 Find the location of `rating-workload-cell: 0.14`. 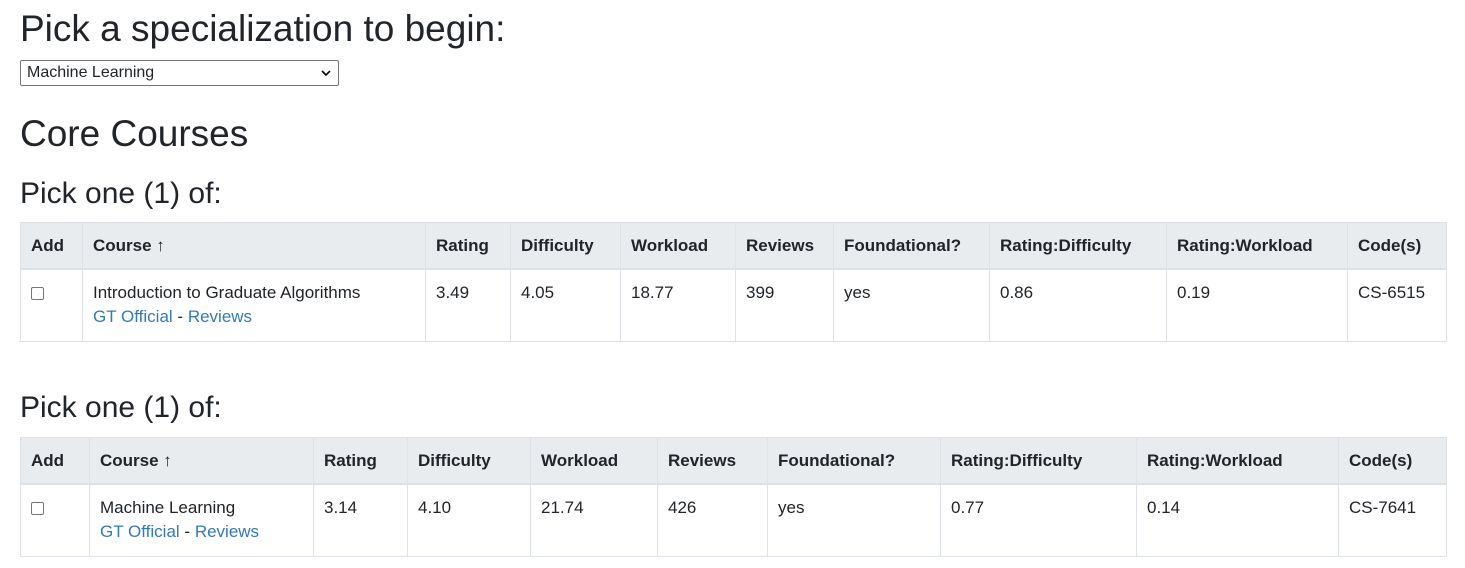

rating-workload-cell: 0.14 is located at coordinates (1237, 520).